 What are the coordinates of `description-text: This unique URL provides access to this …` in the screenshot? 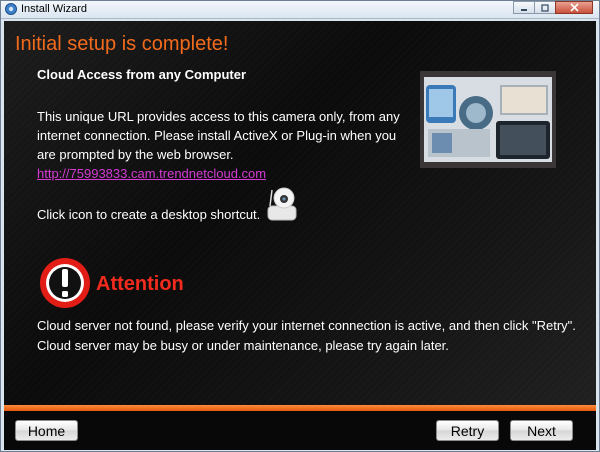 It's located at (218, 135).